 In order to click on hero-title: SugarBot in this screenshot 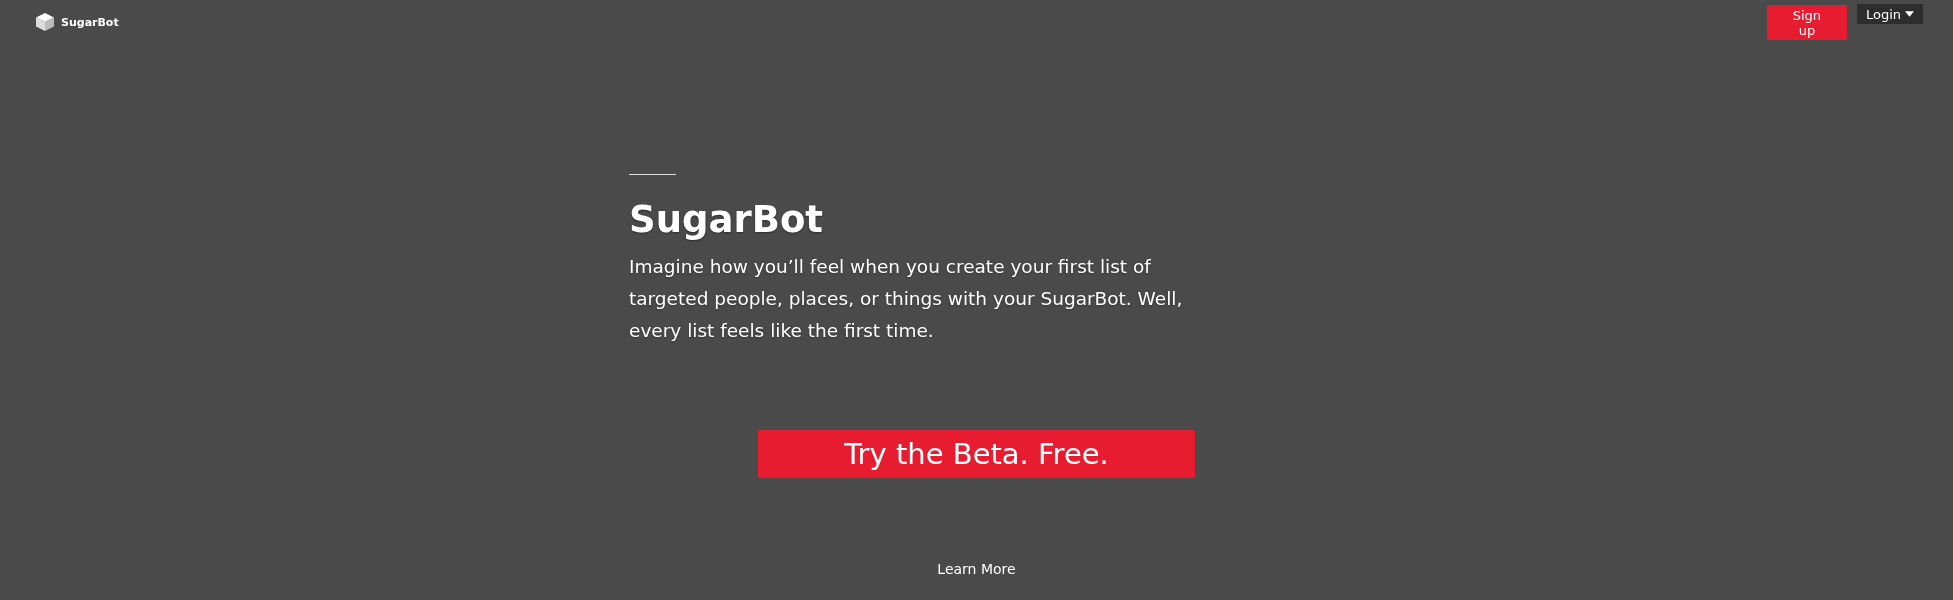, I will do `click(726, 220)`.